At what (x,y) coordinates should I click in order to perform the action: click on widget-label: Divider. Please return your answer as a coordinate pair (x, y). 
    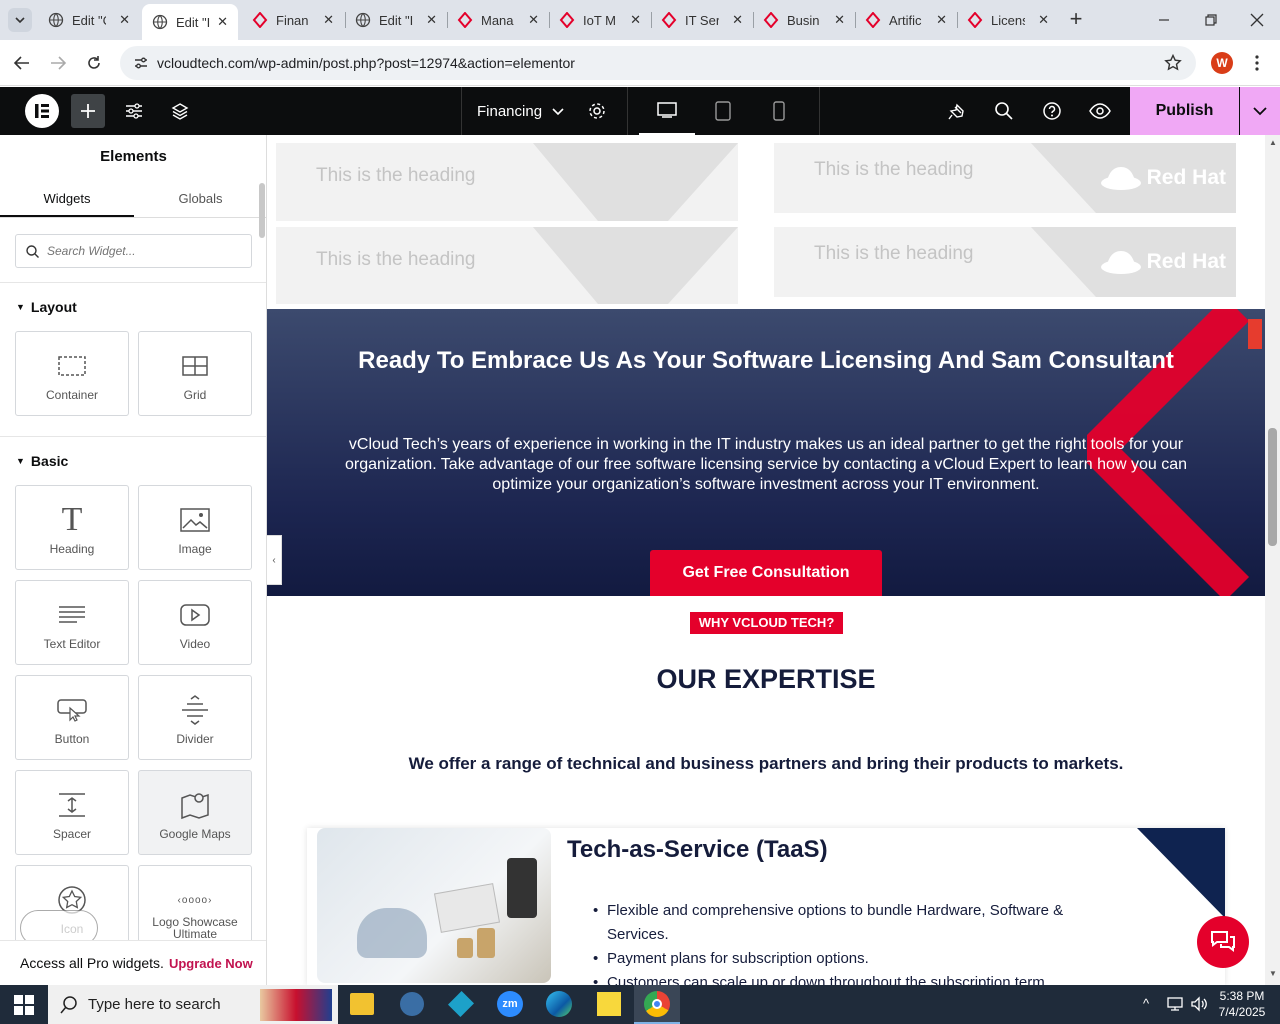
    Looking at the image, I should click on (195, 739).